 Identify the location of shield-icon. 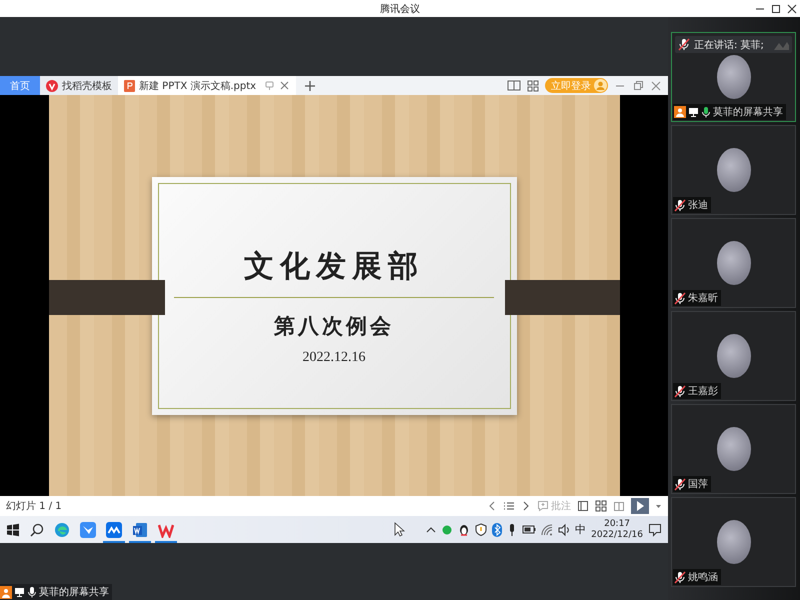
(481, 529).